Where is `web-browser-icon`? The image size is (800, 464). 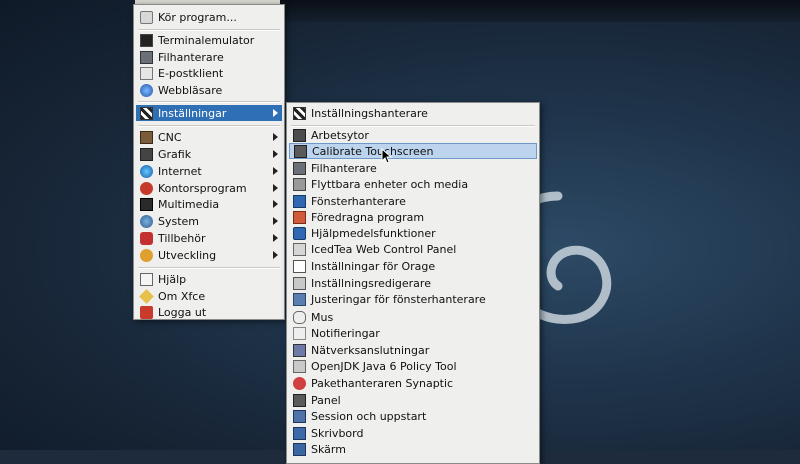 web-browser-icon is located at coordinates (146, 90).